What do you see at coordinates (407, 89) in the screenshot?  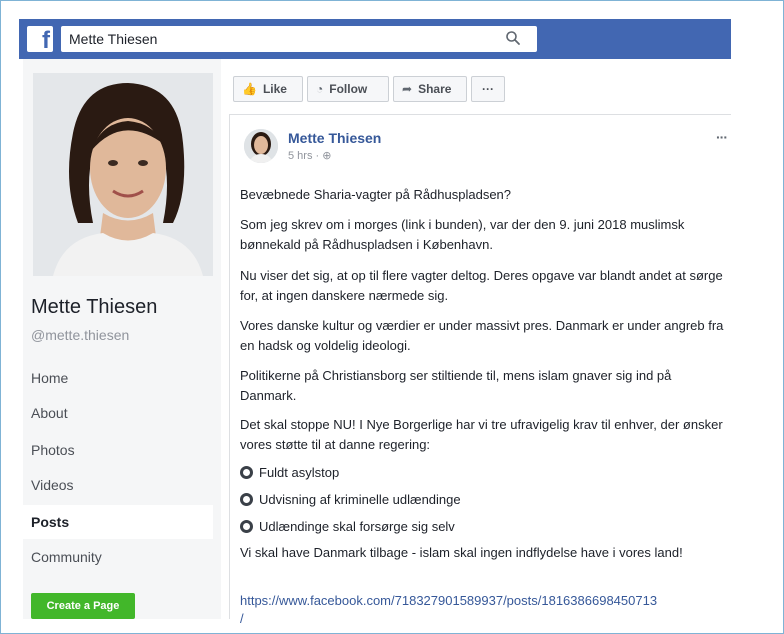 I see `share-arrow-icon: ➦` at bounding box center [407, 89].